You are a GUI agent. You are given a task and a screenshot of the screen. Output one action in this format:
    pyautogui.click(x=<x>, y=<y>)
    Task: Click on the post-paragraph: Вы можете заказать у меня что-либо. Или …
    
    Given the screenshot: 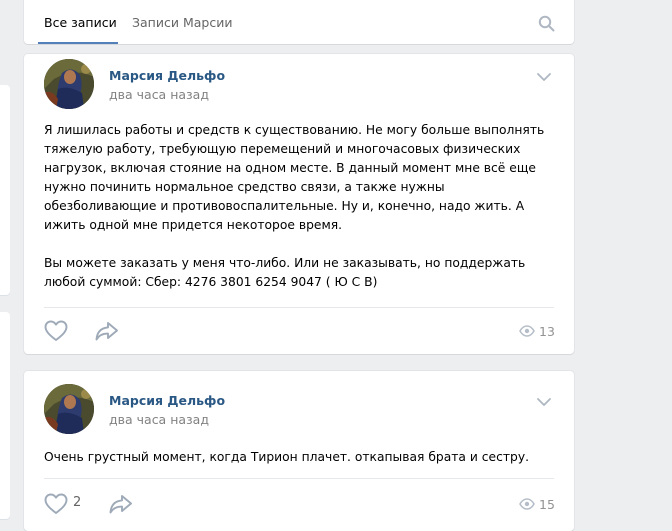 What is the action you would take?
    pyautogui.click(x=285, y=272)
    